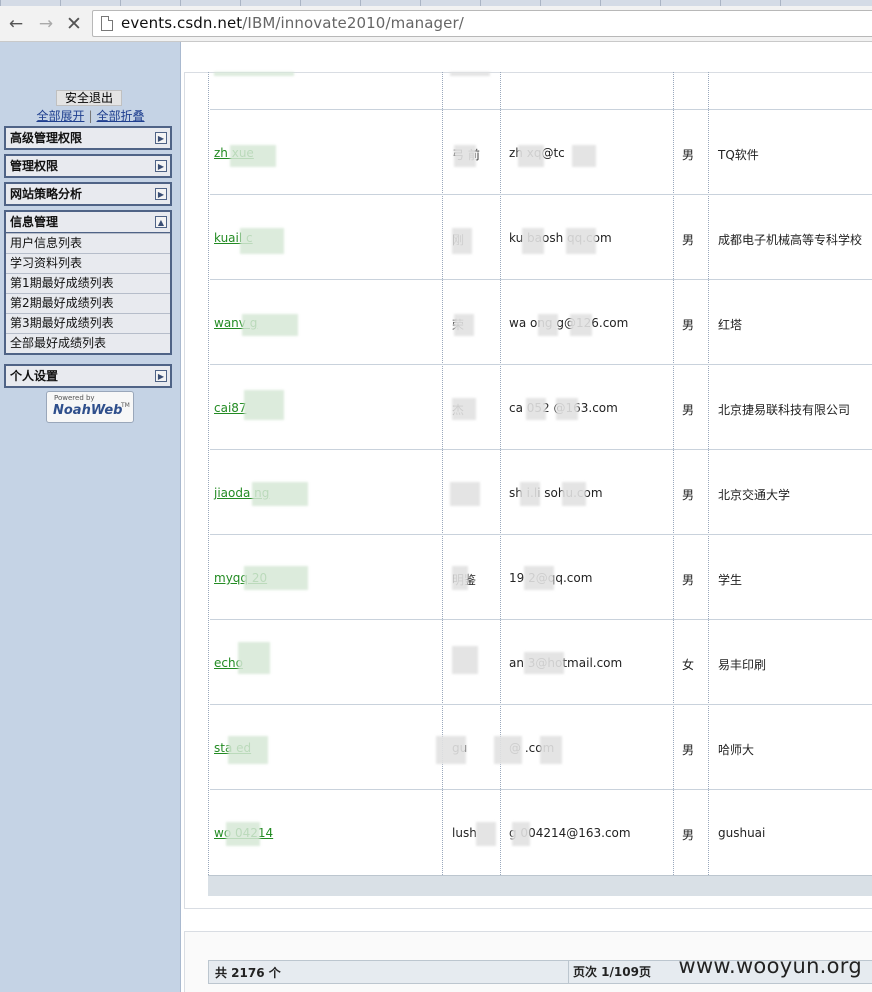  Describe the element at coordinates (208, 473) in the screenshot. I see `column-divider` at that location.